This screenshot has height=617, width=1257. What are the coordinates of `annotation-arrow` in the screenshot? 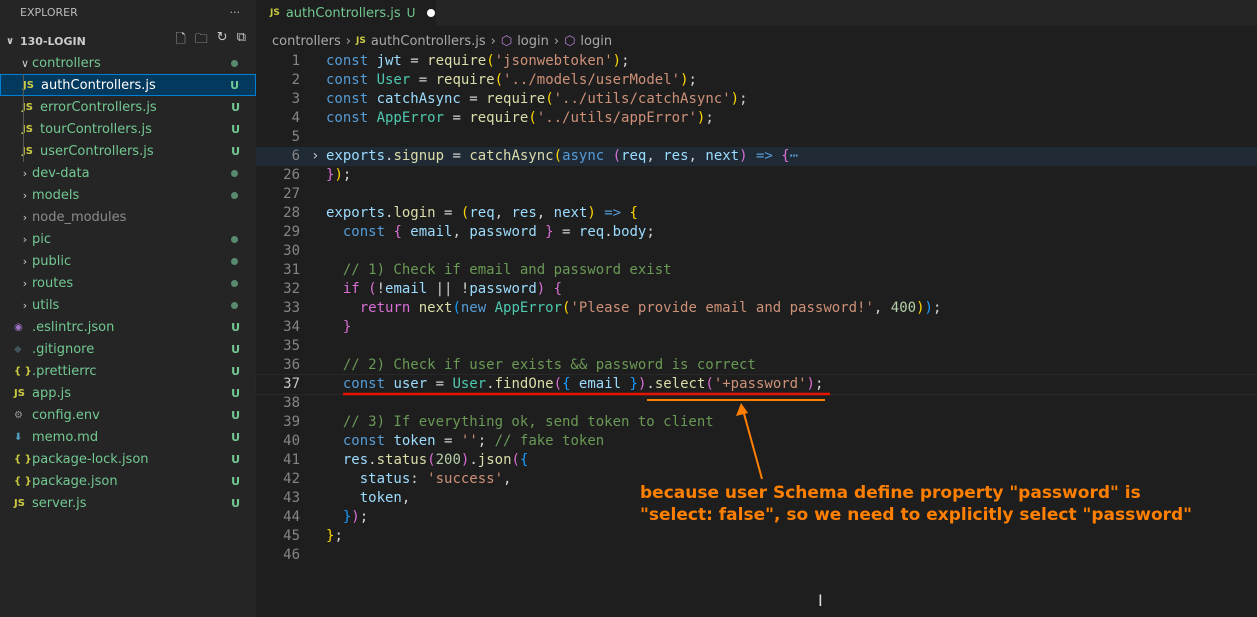 It's located at (752, 444).